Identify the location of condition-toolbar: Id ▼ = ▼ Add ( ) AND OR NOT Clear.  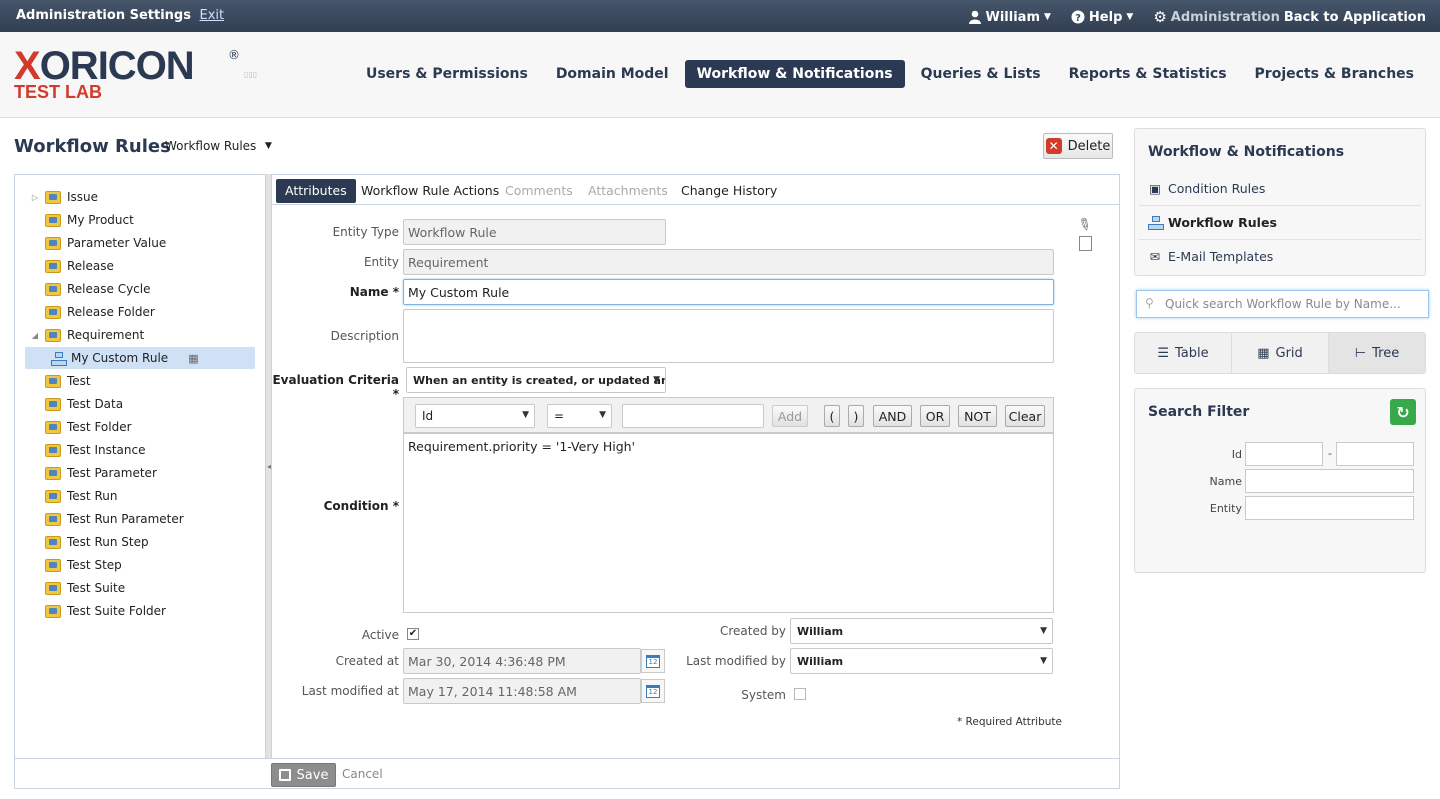
(728, 415).